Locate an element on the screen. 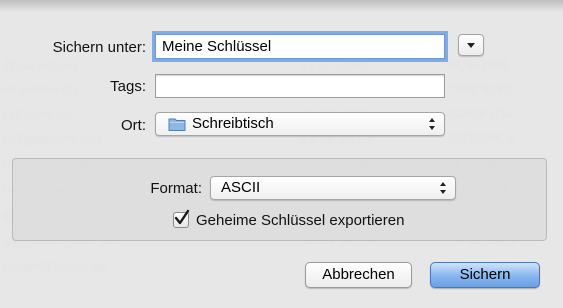  save-as-value: Meine Schlüssel is located at coordinates (217, 46).